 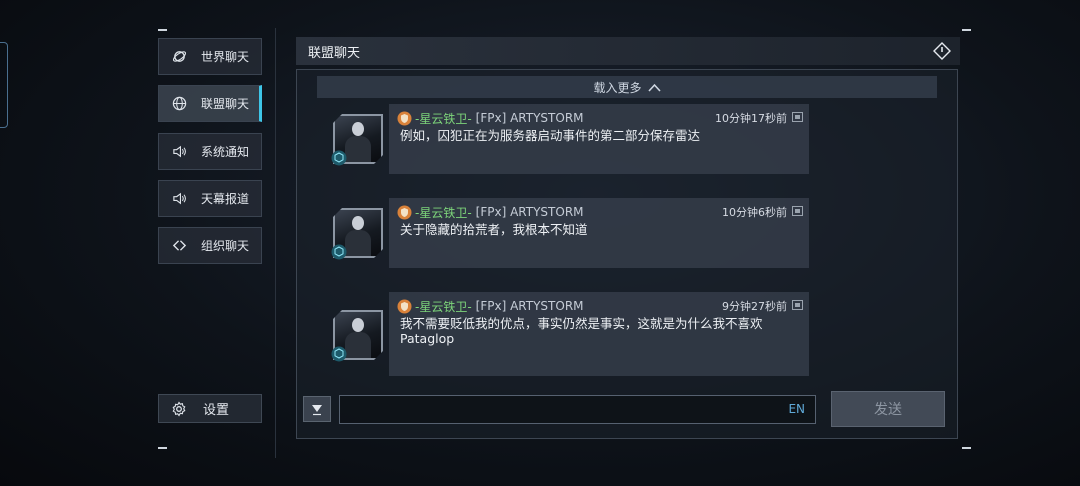 I want to click on message-text: 我不需要贬低我的优点，事实仍然是事实，这就是为什么我不喜欢Pataglop, so click(x=581, y=331).